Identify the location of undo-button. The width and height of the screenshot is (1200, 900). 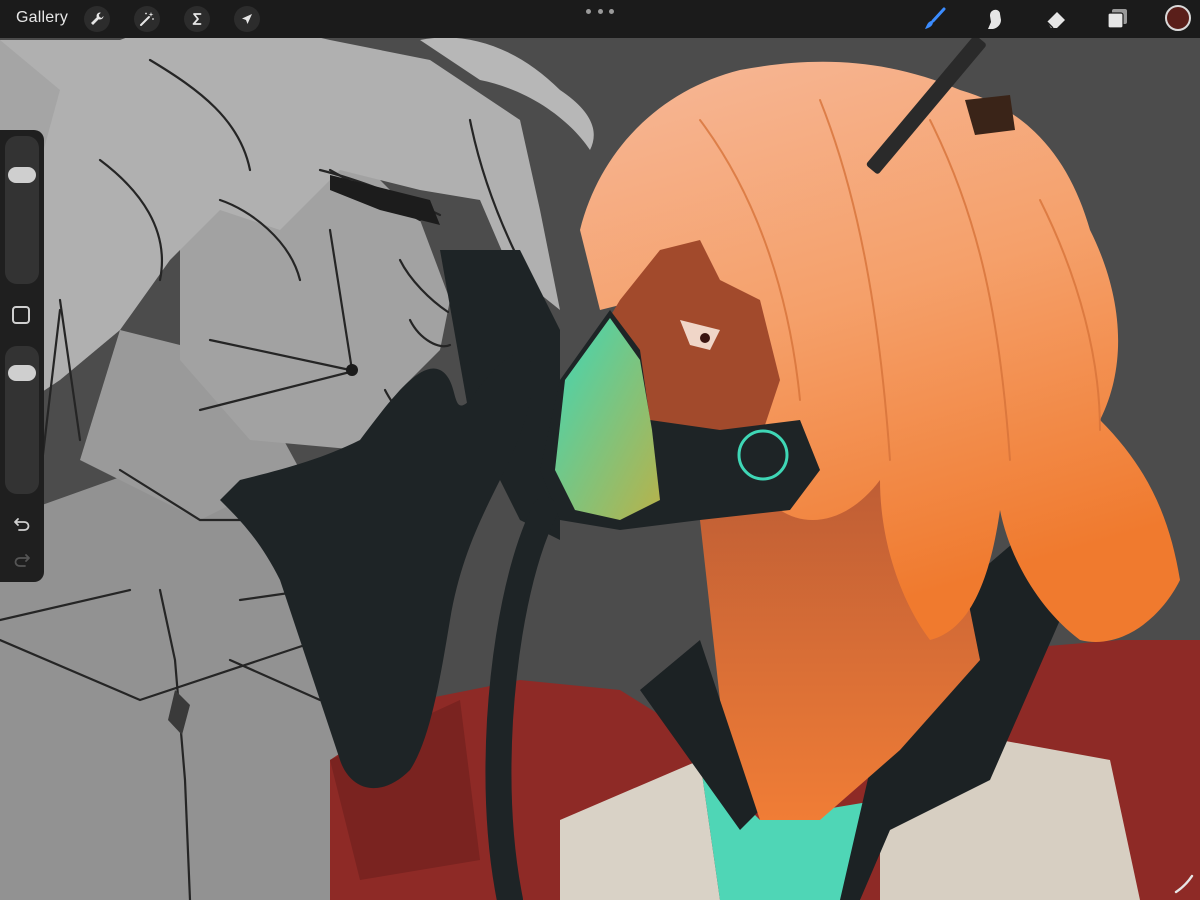
(22, 524).